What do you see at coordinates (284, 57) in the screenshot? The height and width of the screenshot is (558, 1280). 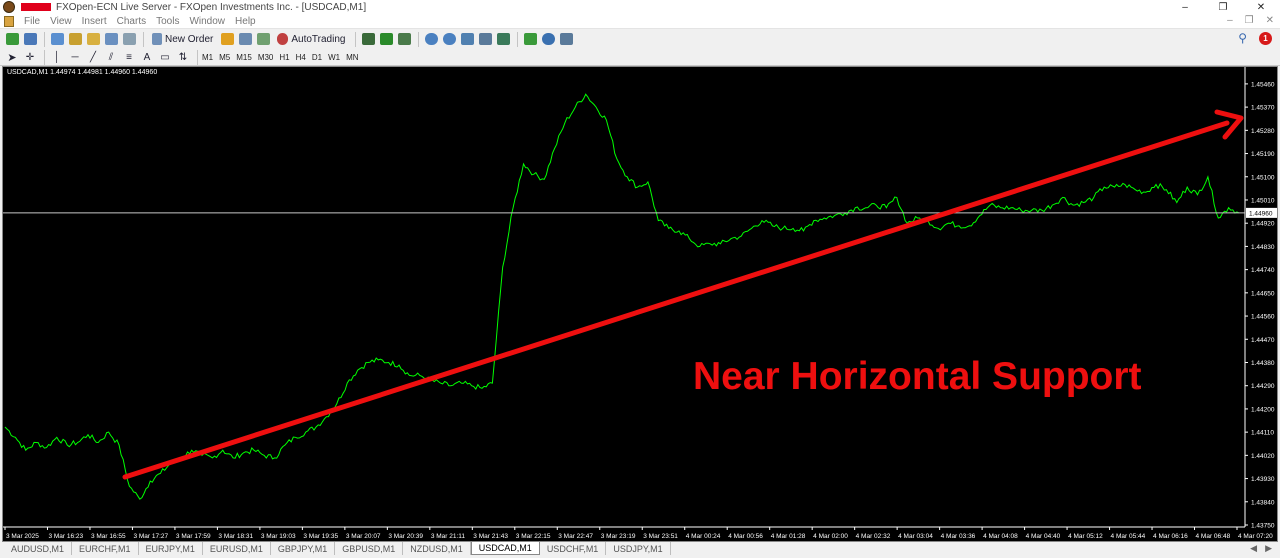 I see `timeframe-h1: H1` at bounding box center [284, 57].